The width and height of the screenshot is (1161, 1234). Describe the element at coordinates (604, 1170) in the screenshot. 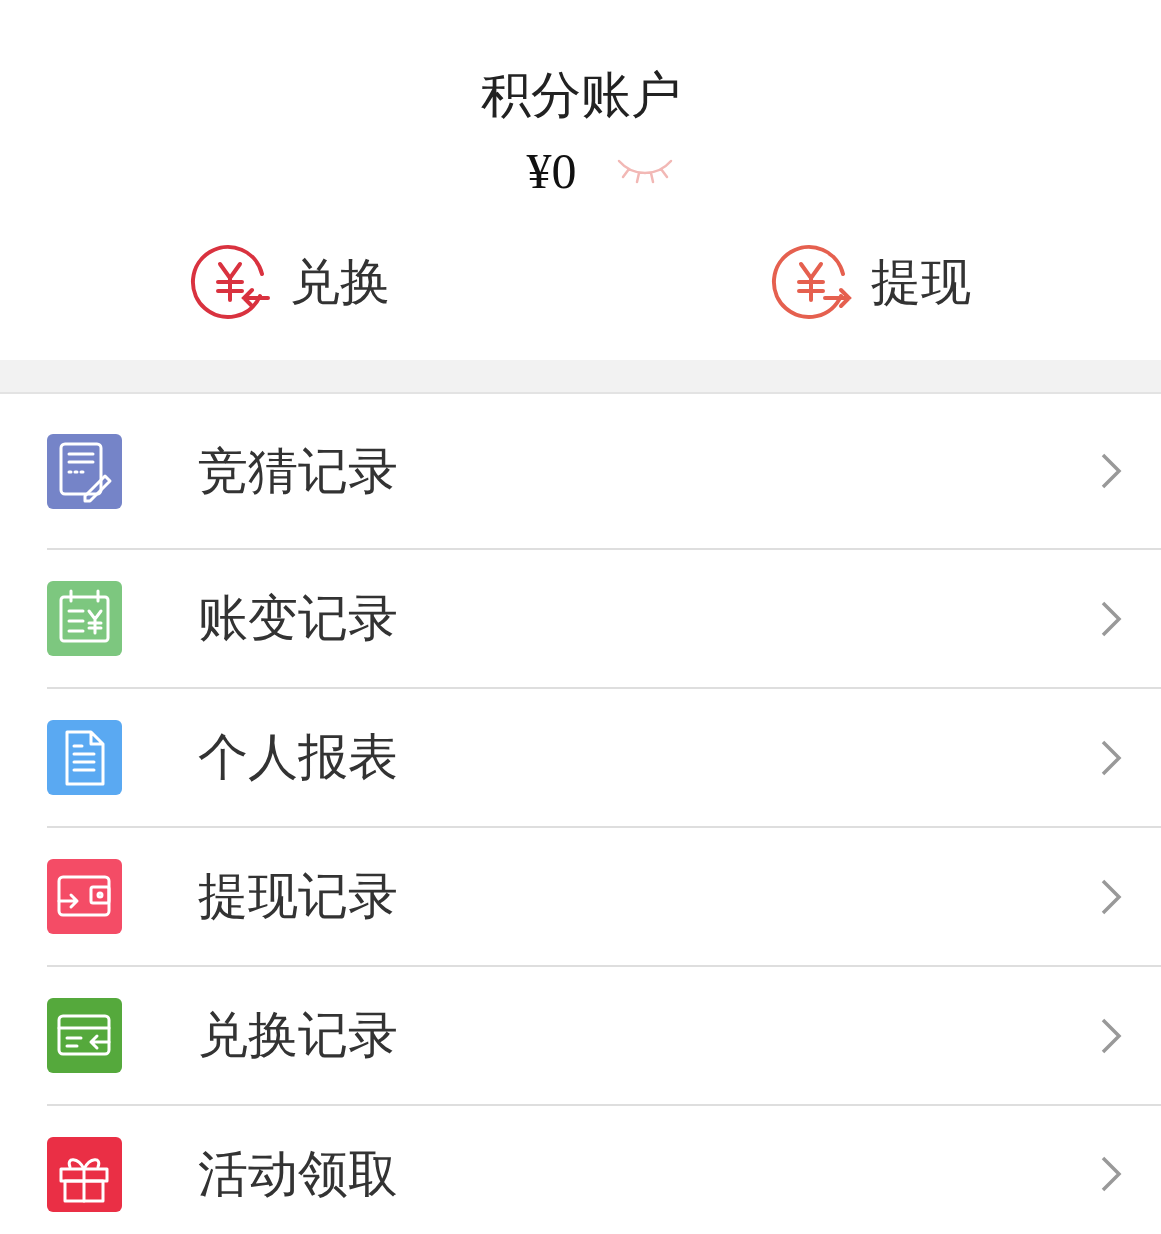

I see `menu-item: 活动领取` at that location.